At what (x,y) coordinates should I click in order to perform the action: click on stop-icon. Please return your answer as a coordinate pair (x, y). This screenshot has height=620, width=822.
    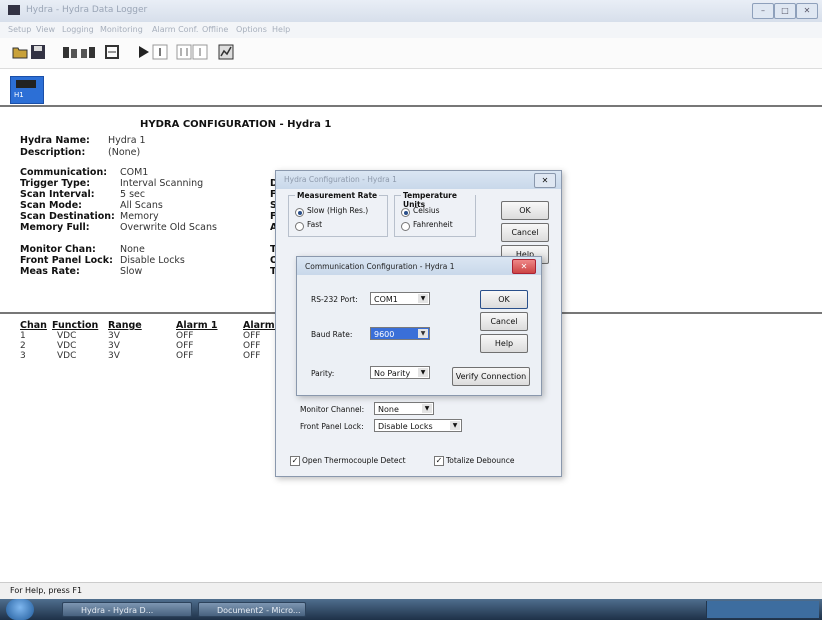
    Looking at the image, I should click on (200, 52).